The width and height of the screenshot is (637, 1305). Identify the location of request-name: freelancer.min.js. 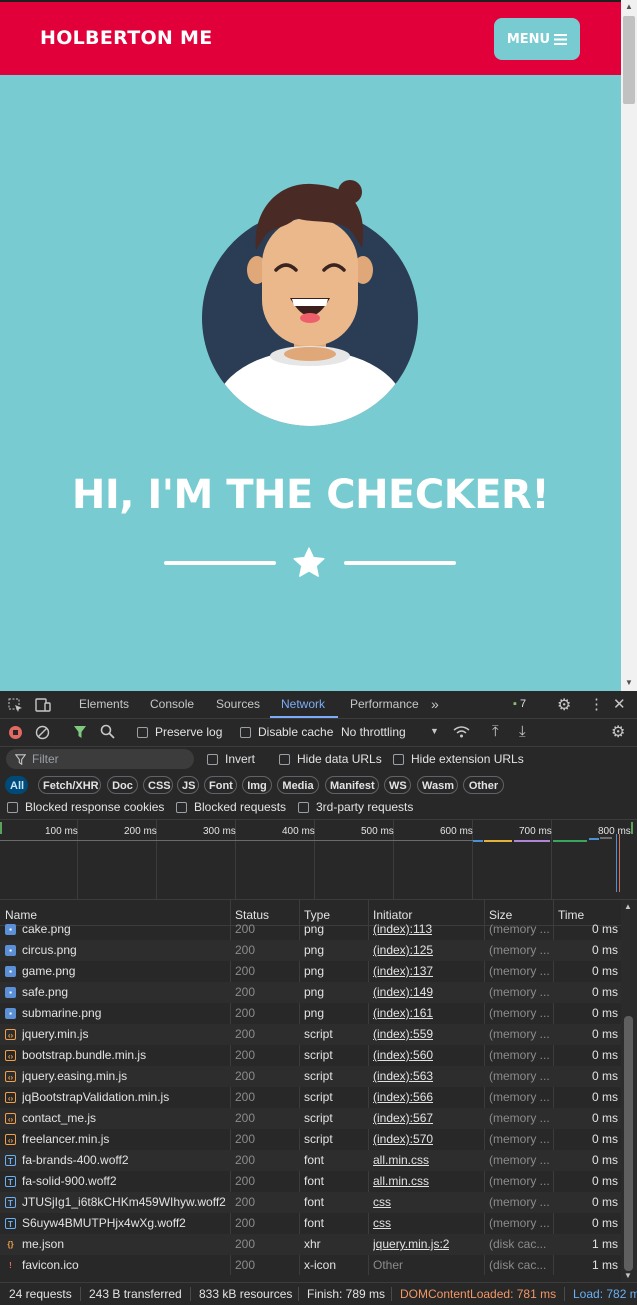
(124, 1139).